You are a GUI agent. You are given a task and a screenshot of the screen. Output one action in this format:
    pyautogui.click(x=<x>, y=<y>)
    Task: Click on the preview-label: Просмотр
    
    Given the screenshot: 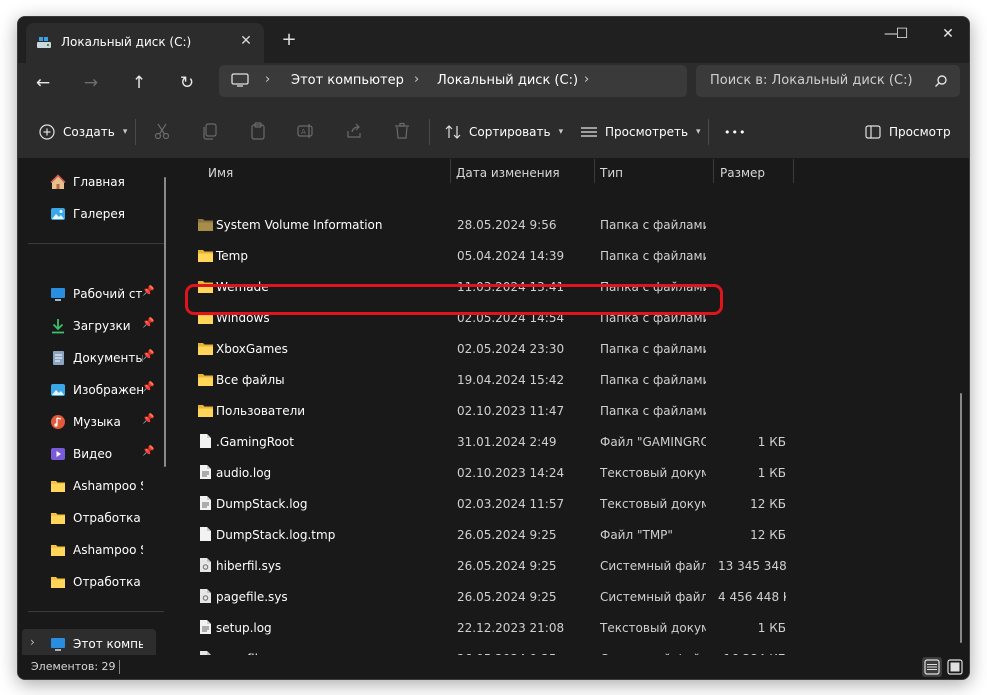 What is the action you would take?
    pyautogui.click(x=920, y=132)
    